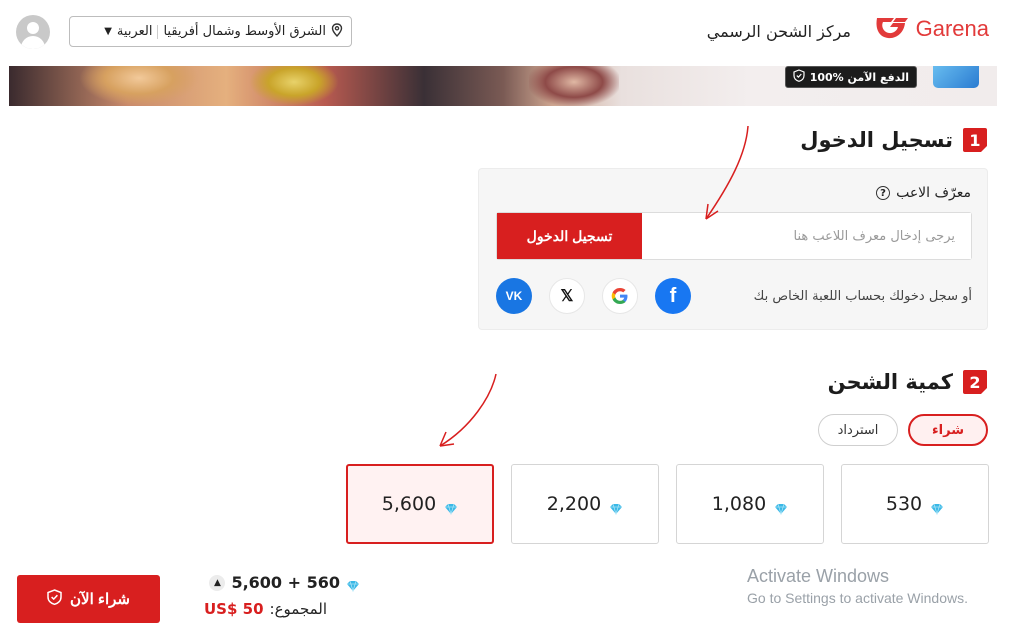  What do you see at coordinates (975, 382) in the screenshot?
I see `step-number-badge: 2` at bounding box center [975, 382].